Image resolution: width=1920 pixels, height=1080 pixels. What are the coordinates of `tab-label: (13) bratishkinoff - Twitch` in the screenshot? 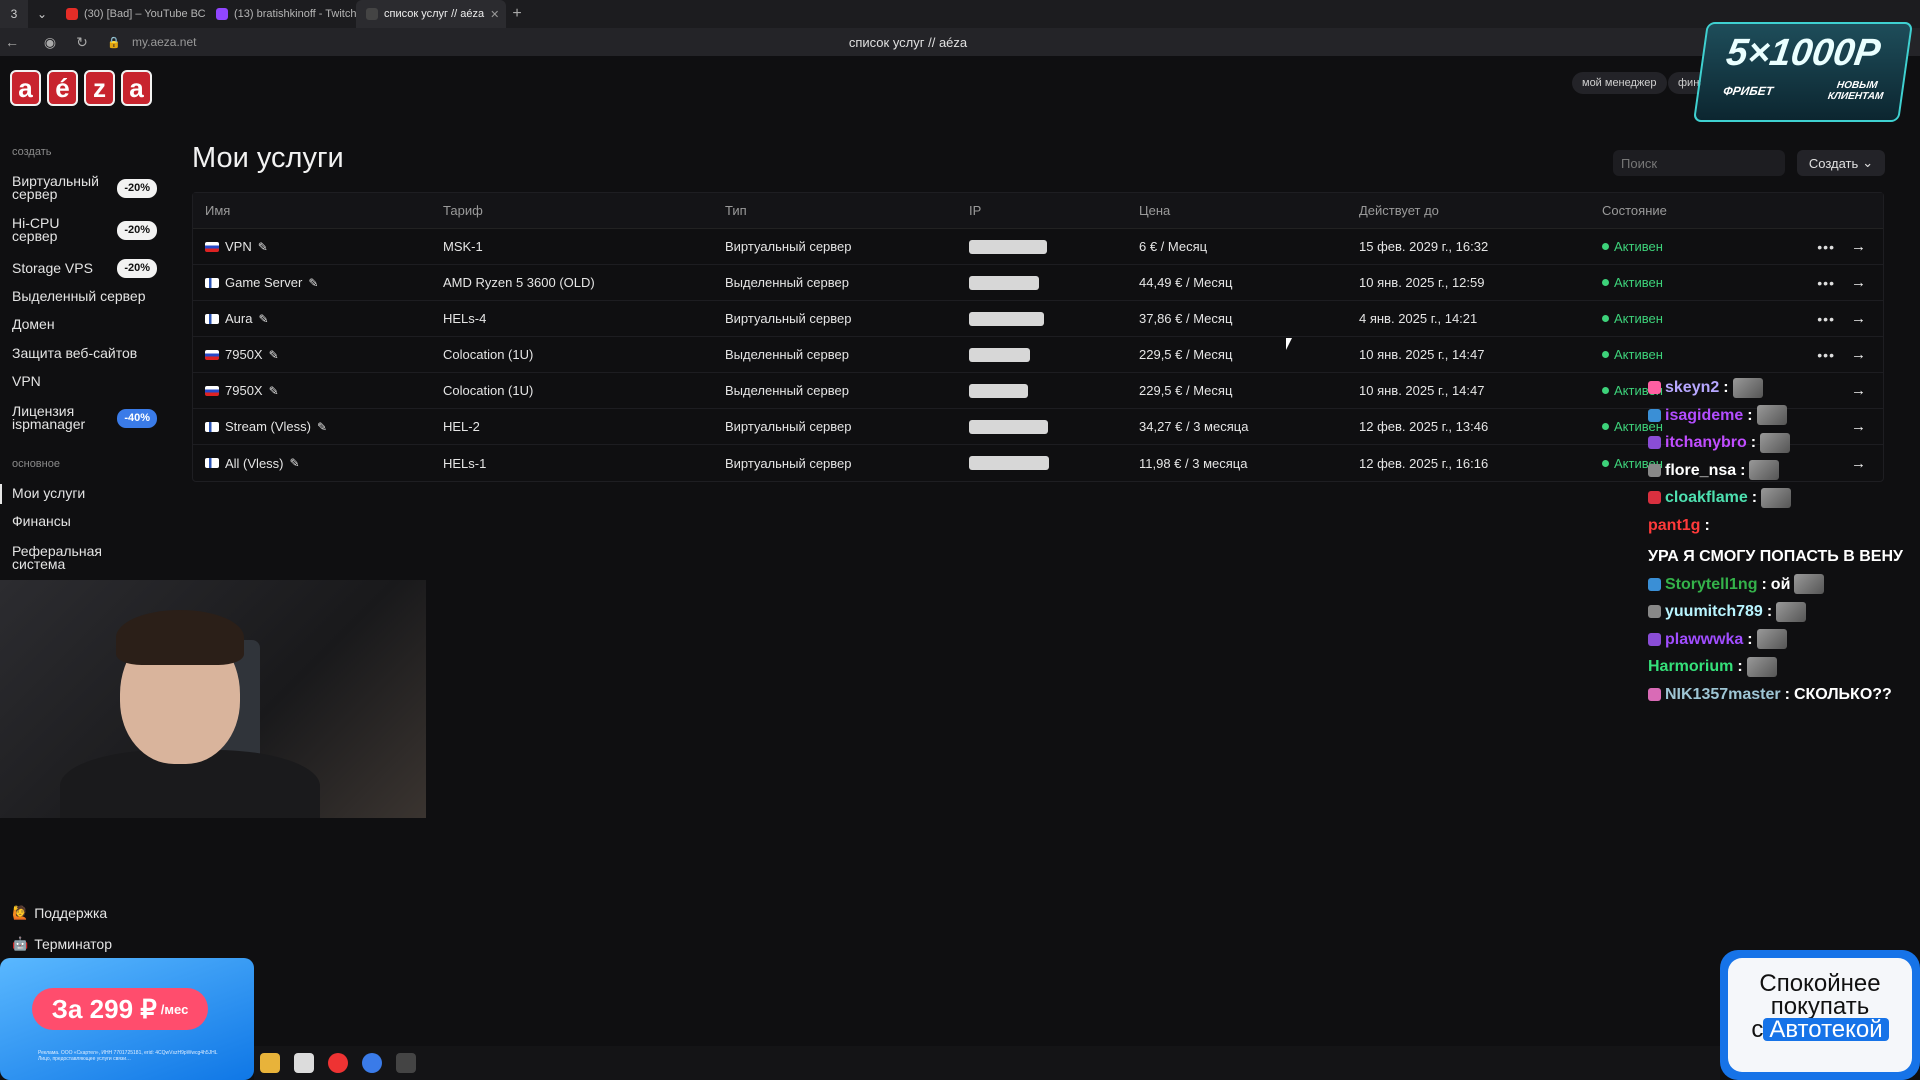 It's located at (295, 14).